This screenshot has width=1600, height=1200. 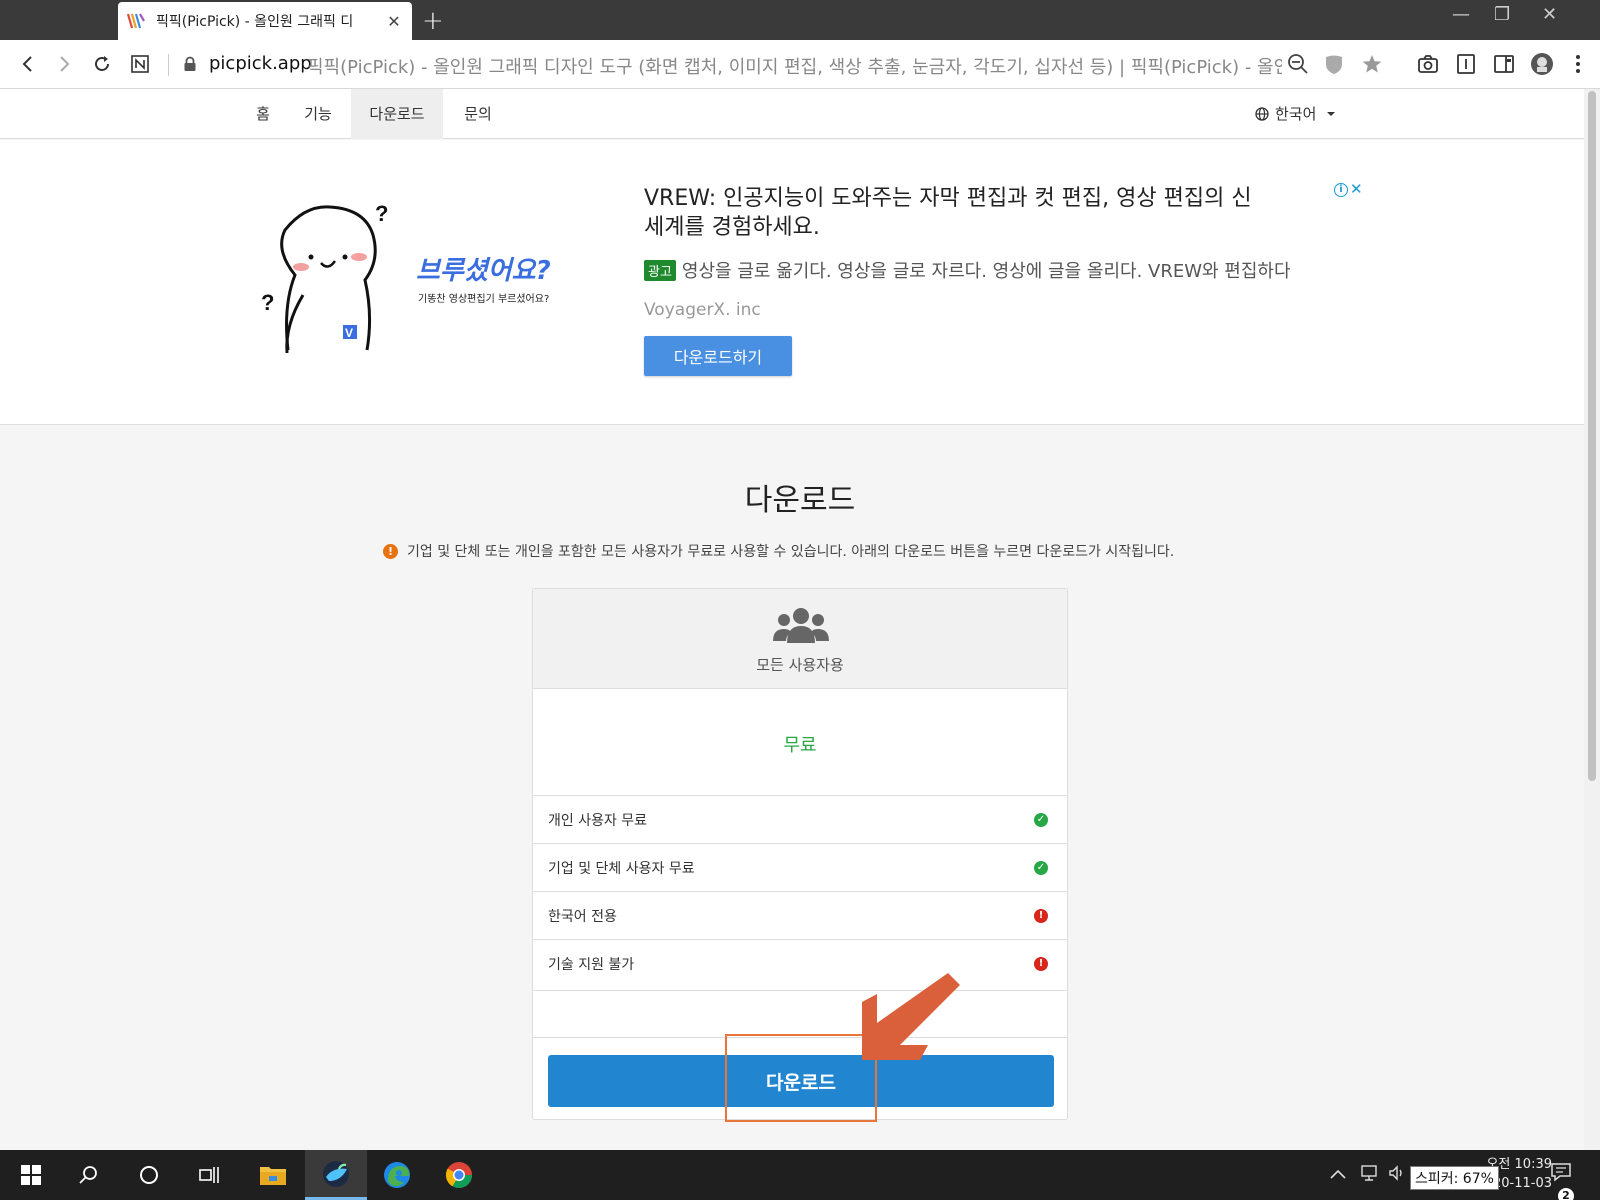 I want to click on notification-center-icon, so click(x=1561, y=1174).